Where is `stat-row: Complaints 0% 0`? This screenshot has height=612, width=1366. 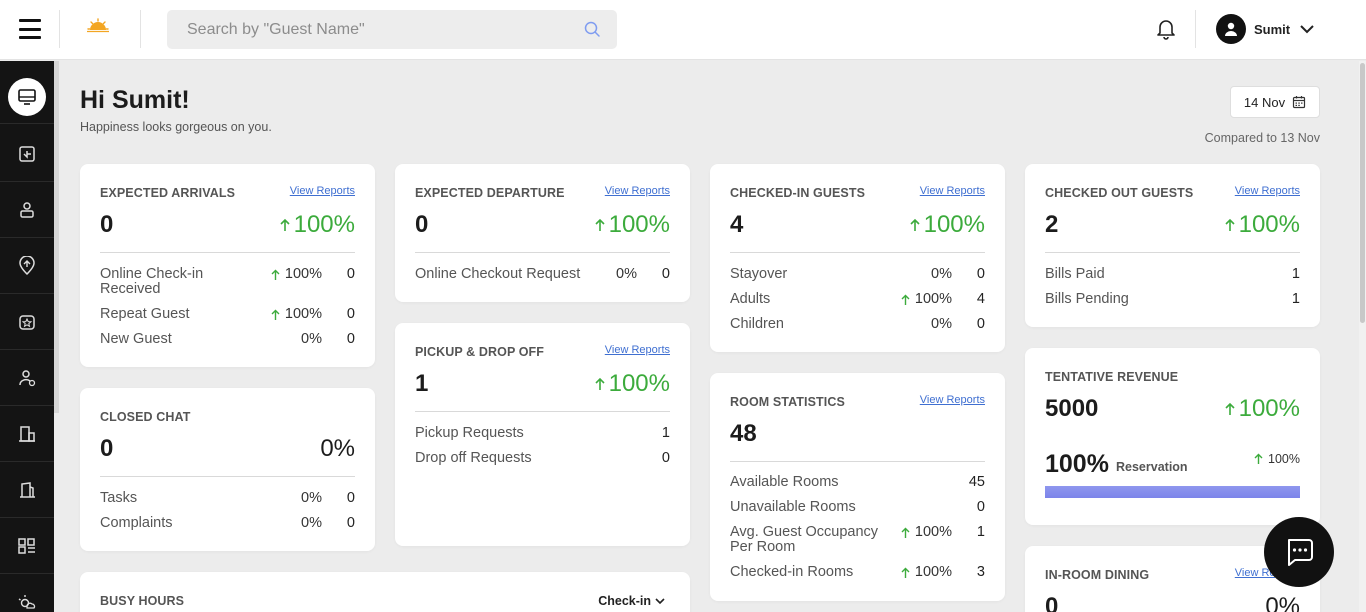
stat-row: Complaints 0% 0 is located at coordinates (227, 523).